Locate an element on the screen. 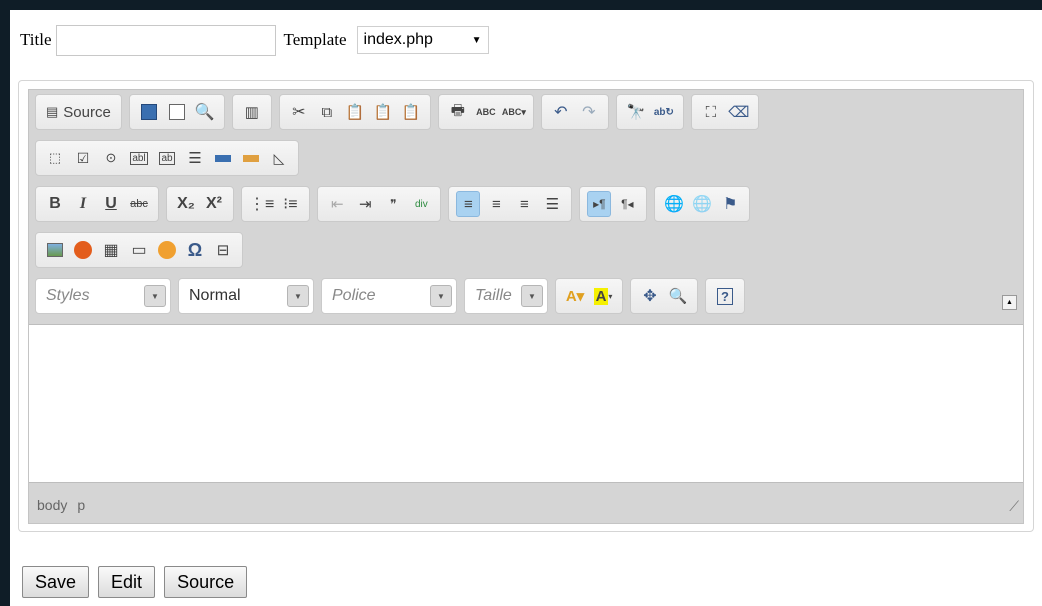 The height and width of the screenshot is (606, 1042). hidden-field-icon: ◺ is located at coordinates (279, 157).